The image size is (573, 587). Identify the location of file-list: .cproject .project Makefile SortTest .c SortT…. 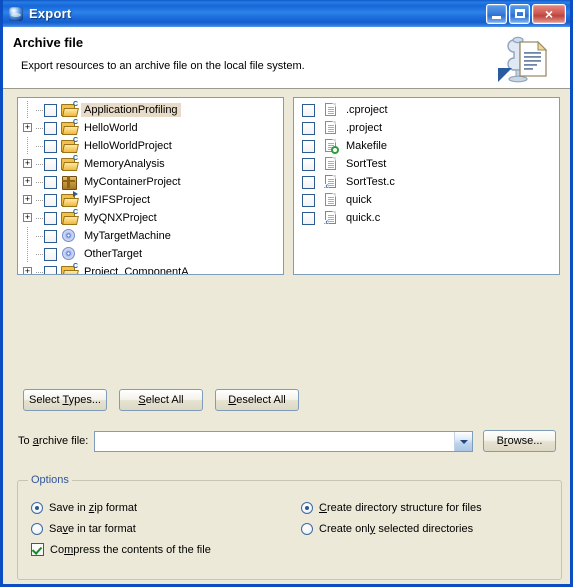
(426, 186).